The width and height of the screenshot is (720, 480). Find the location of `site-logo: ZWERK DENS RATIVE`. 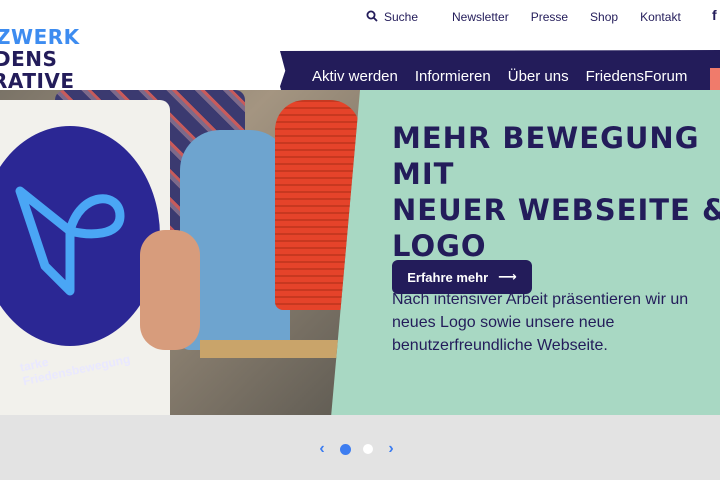

site-logo: ZWERK DENS RATIVE is located at coordinates (45, 59).